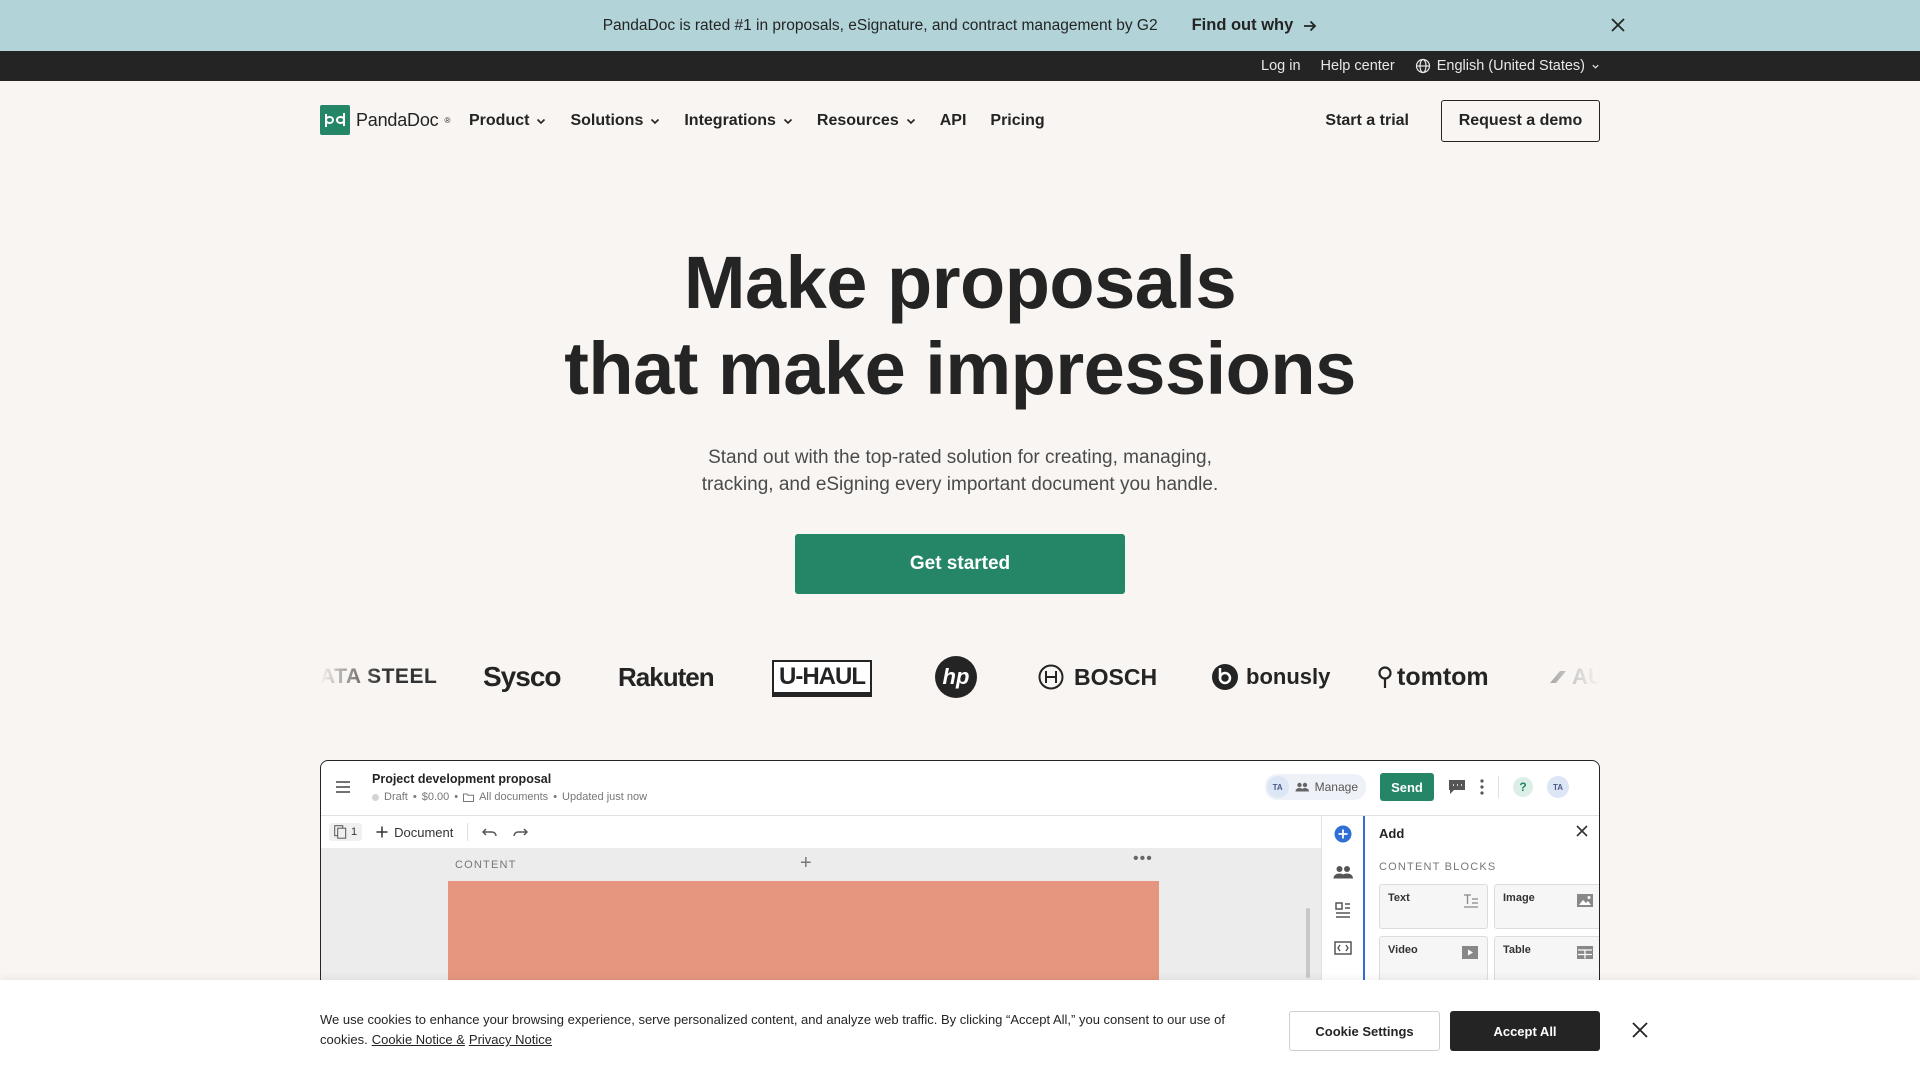 The width and height of the screenshot is (1920, 1080). I want to click on pandadoc-logo: PandaDoc ®, so click(385, 120).